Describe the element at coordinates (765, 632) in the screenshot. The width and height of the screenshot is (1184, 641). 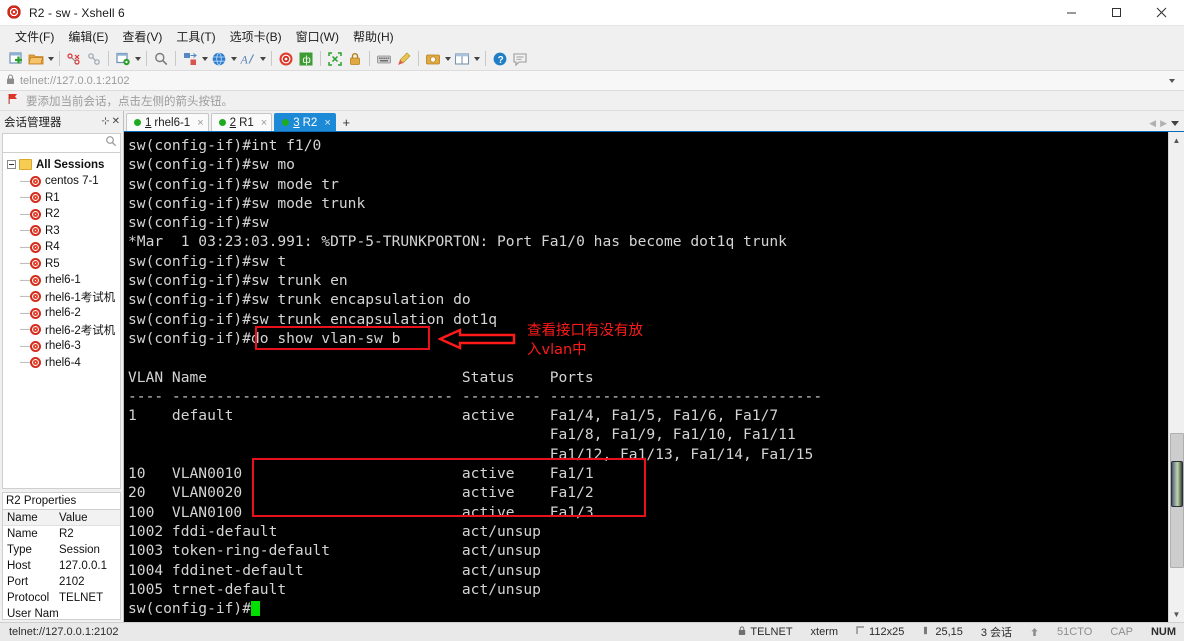
I see `status-protocol: TELNET` at that location.